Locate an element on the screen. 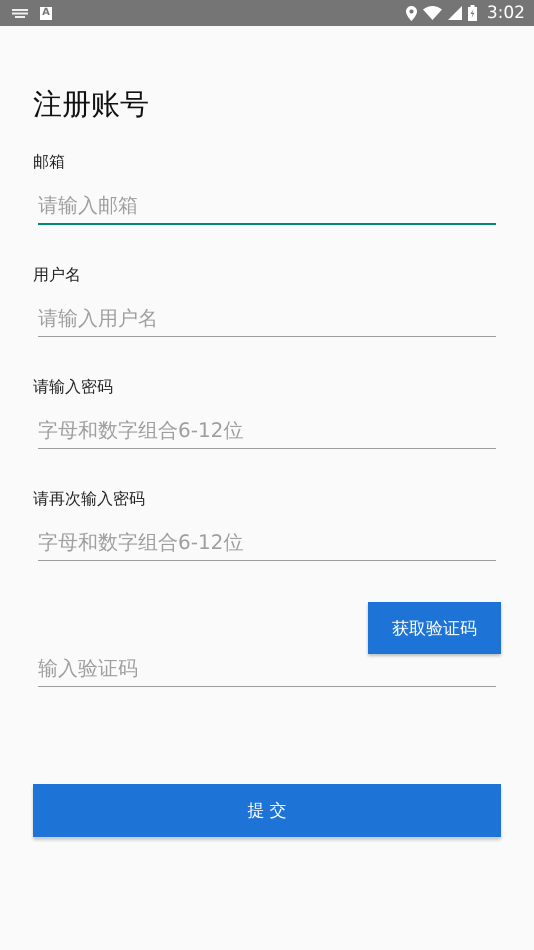 The height and width of the screenshot is (950, 534). input-method-icon: A is located at coordinates (46, 13).